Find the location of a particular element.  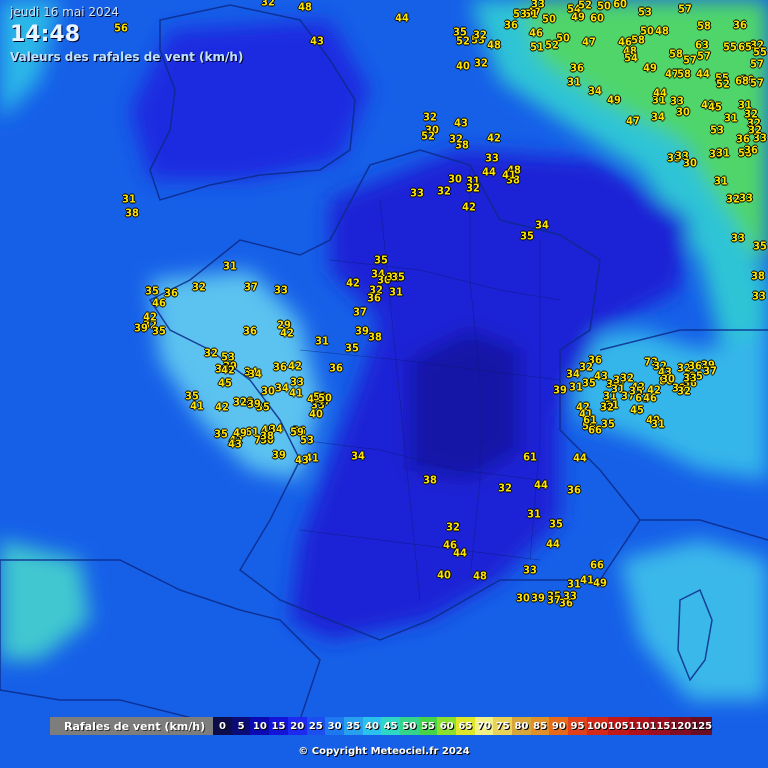

southern-england-calm-zone is located at coordinates (250, 100).